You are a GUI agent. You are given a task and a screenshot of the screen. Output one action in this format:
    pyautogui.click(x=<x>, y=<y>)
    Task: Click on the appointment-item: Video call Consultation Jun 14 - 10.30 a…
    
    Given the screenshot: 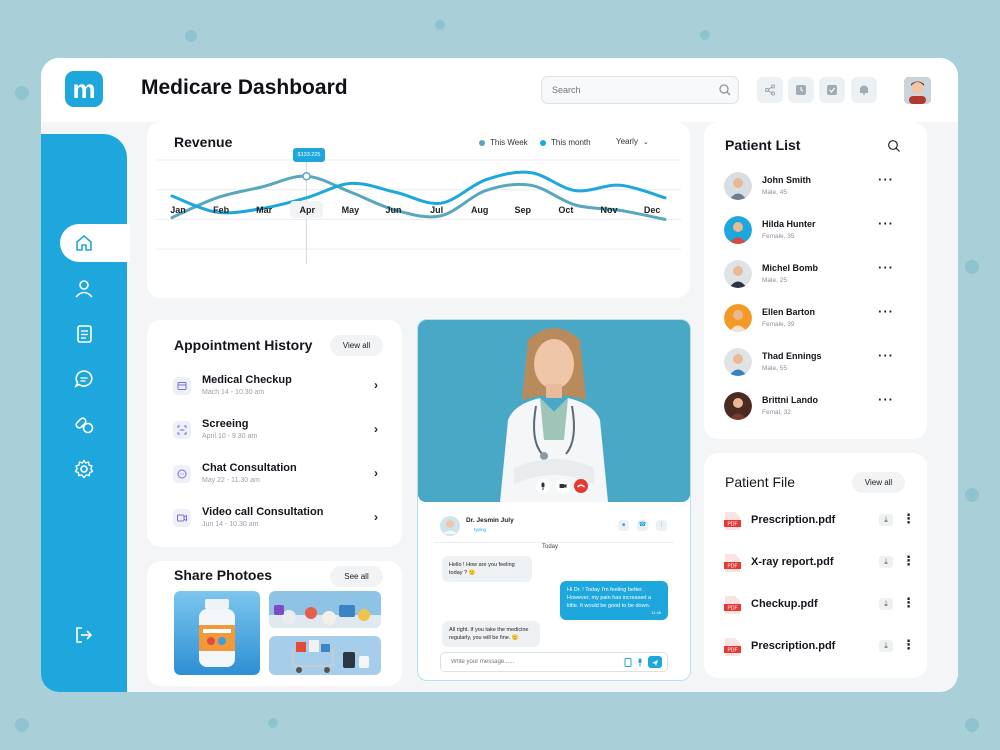 What is the action you would take?
    pyautogui.click(x=279, y=524)
    